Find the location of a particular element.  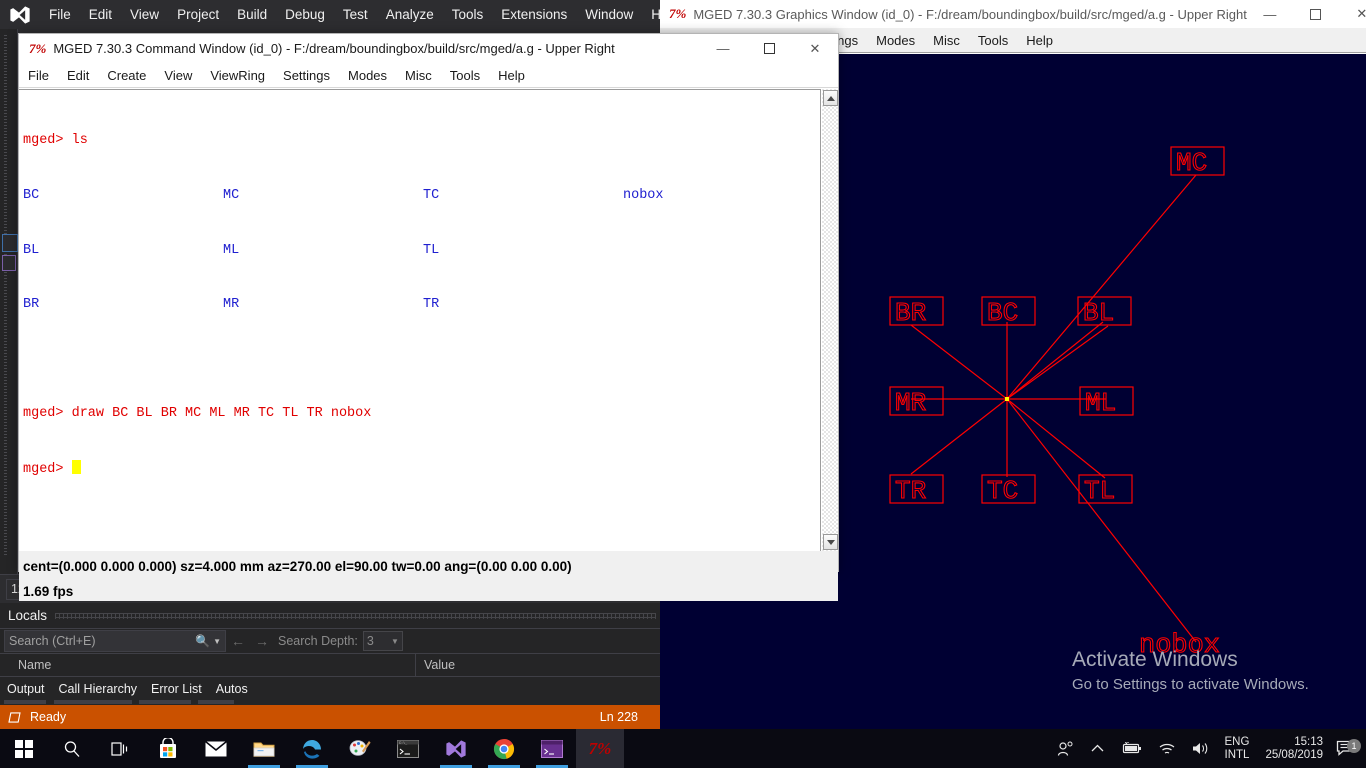

graphics-minimize-button: — is located at coordinates (1270, 14).